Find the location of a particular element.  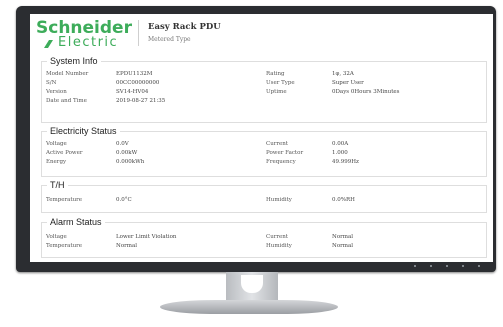

field-value: EPDU1132M is located at coordinates (134, 74).